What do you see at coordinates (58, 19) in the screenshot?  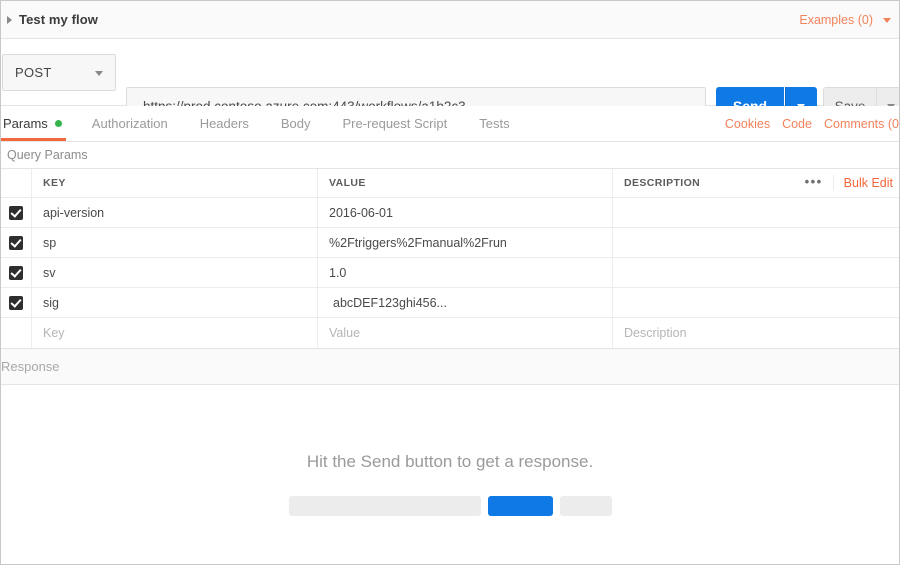 I see `page-title: Test my flow` at bounding box center [58, 19].